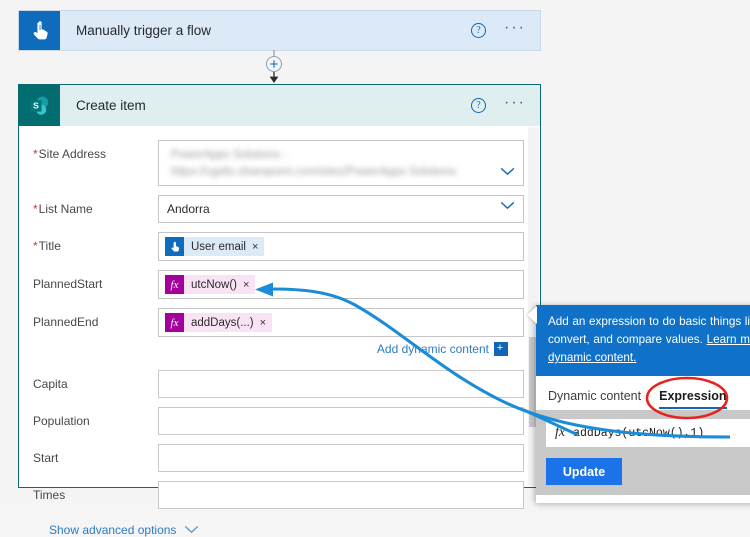 Image resolution: width=750 pixels, height=537 pixels. What do you see at coordinates (35, 105) in the screenshot?
I see `svg-text: S` at bounding box center [35, 105].